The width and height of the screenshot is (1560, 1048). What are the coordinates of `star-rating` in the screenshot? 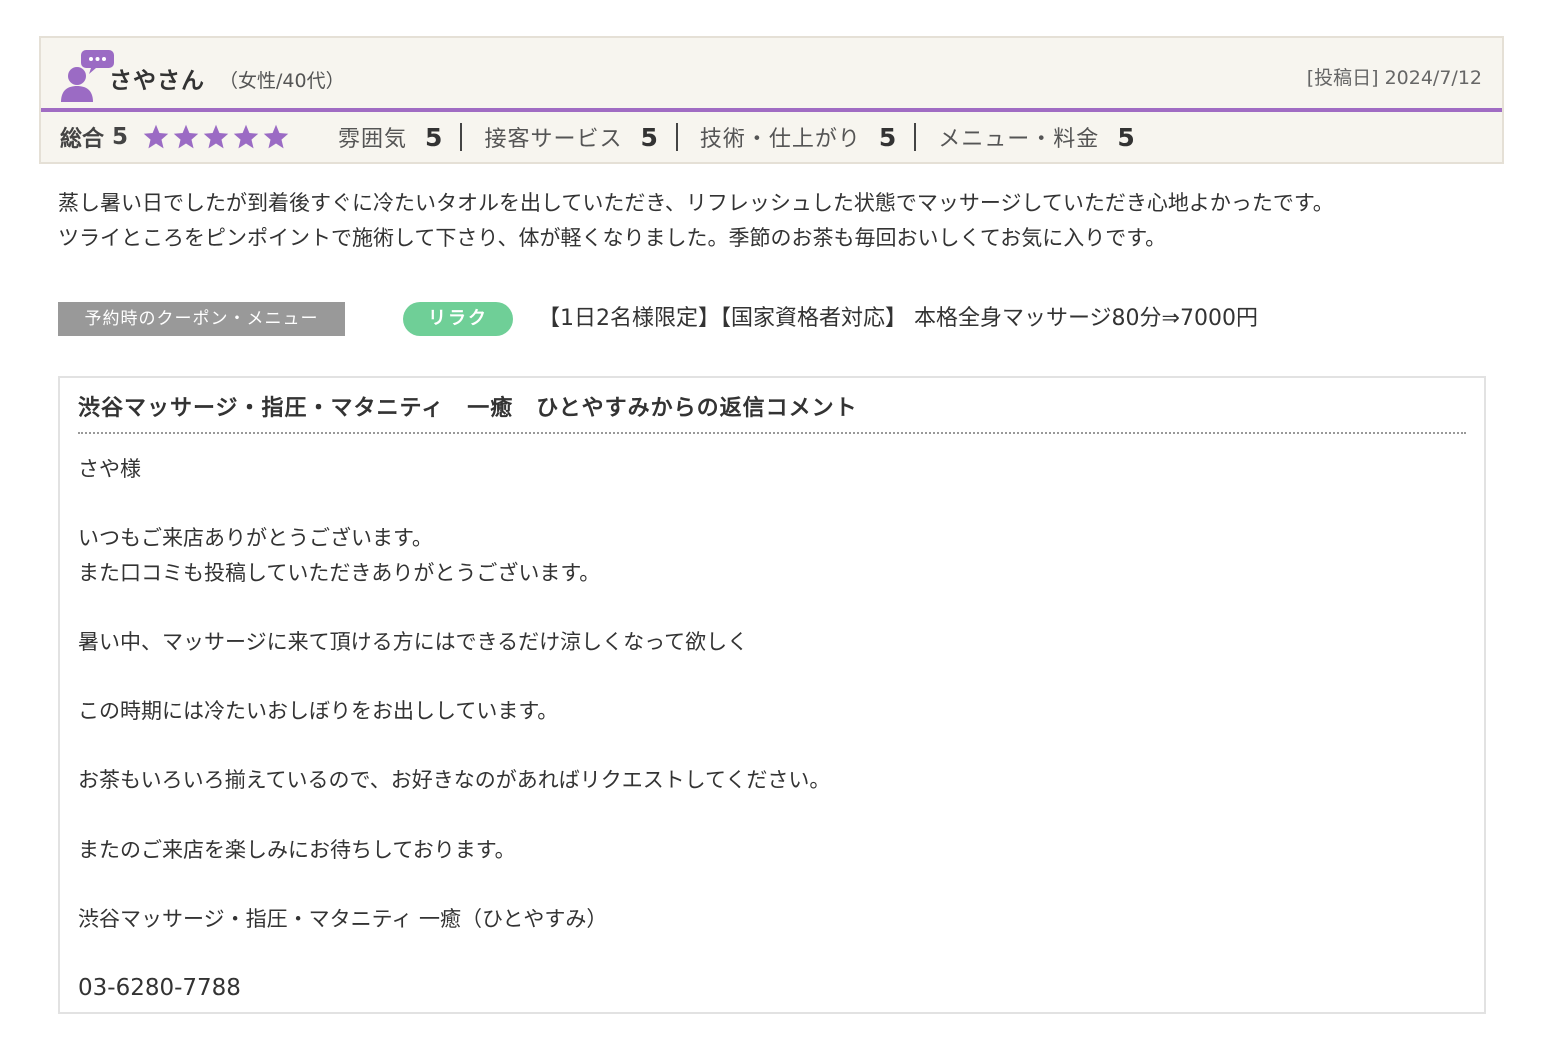 It's located at (216, 137).